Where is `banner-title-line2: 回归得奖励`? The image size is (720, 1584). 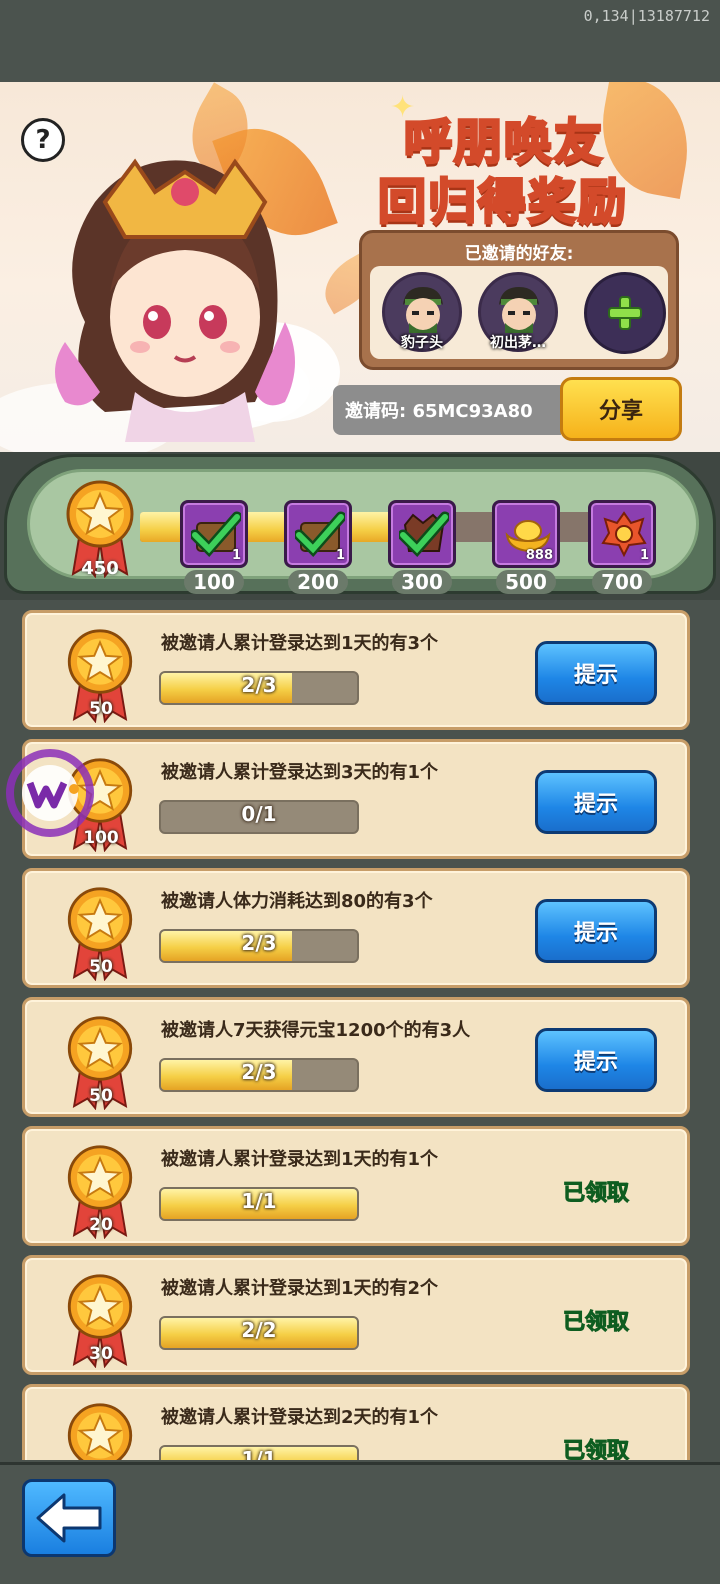
banner-title-line2: 回归得奖励 is located at coordinates (502, 202).